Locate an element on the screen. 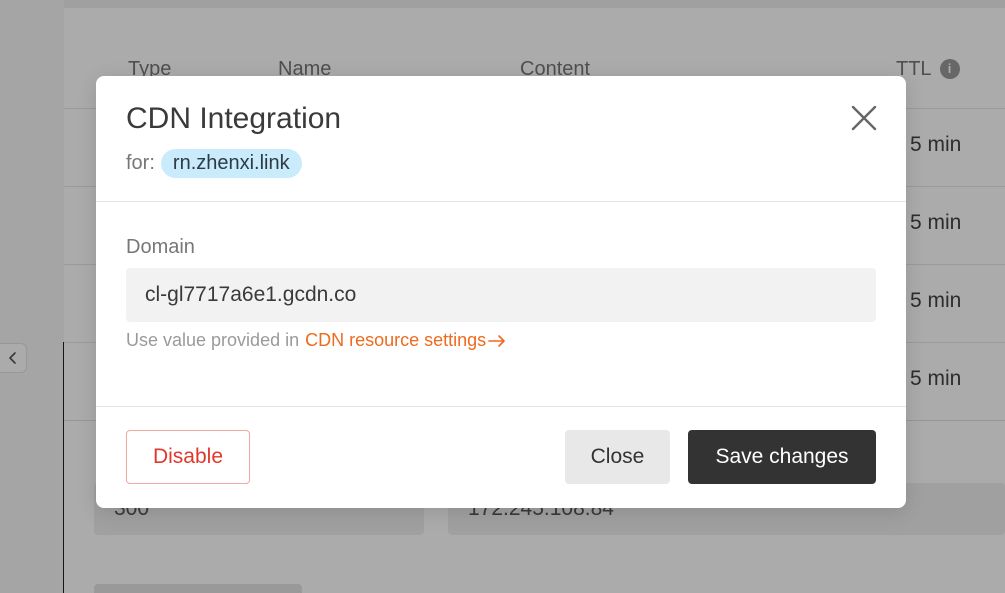 This screenshot has width=1005, height=593. domain-field-label: Domain is located at coordinates (160, 247).